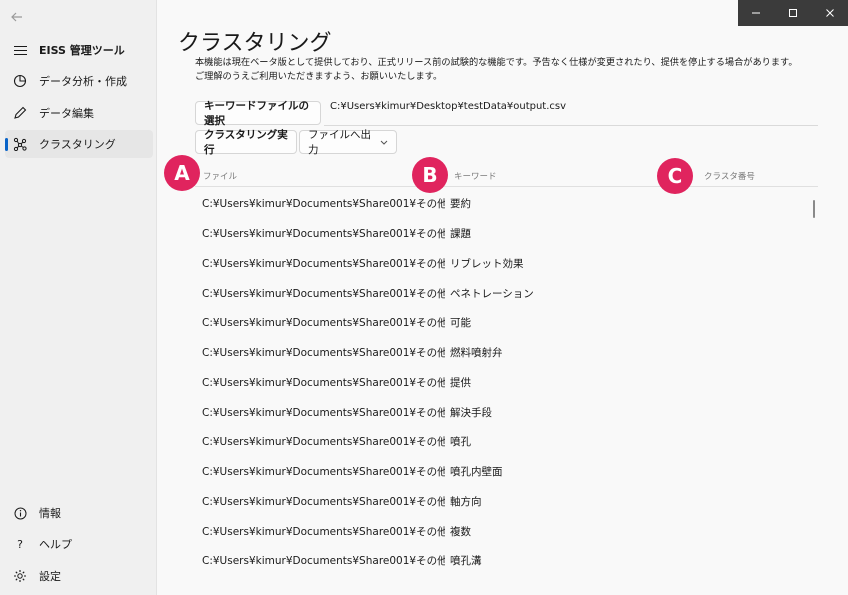 Image resolution: width=848 pixels, height=595 pixels. What do you see at coordinates (466, 501) in the screenshot?
I see `cell-keyword: 軸方向` at bounding box center [466, 501].